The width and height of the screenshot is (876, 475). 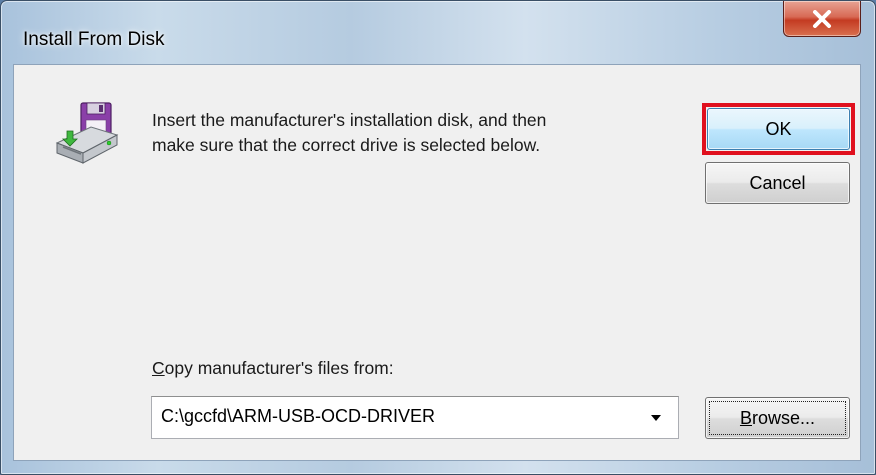 I want to click on copy-from-label-text: opy manufacturer's files from:, so click(x=279, y=368).